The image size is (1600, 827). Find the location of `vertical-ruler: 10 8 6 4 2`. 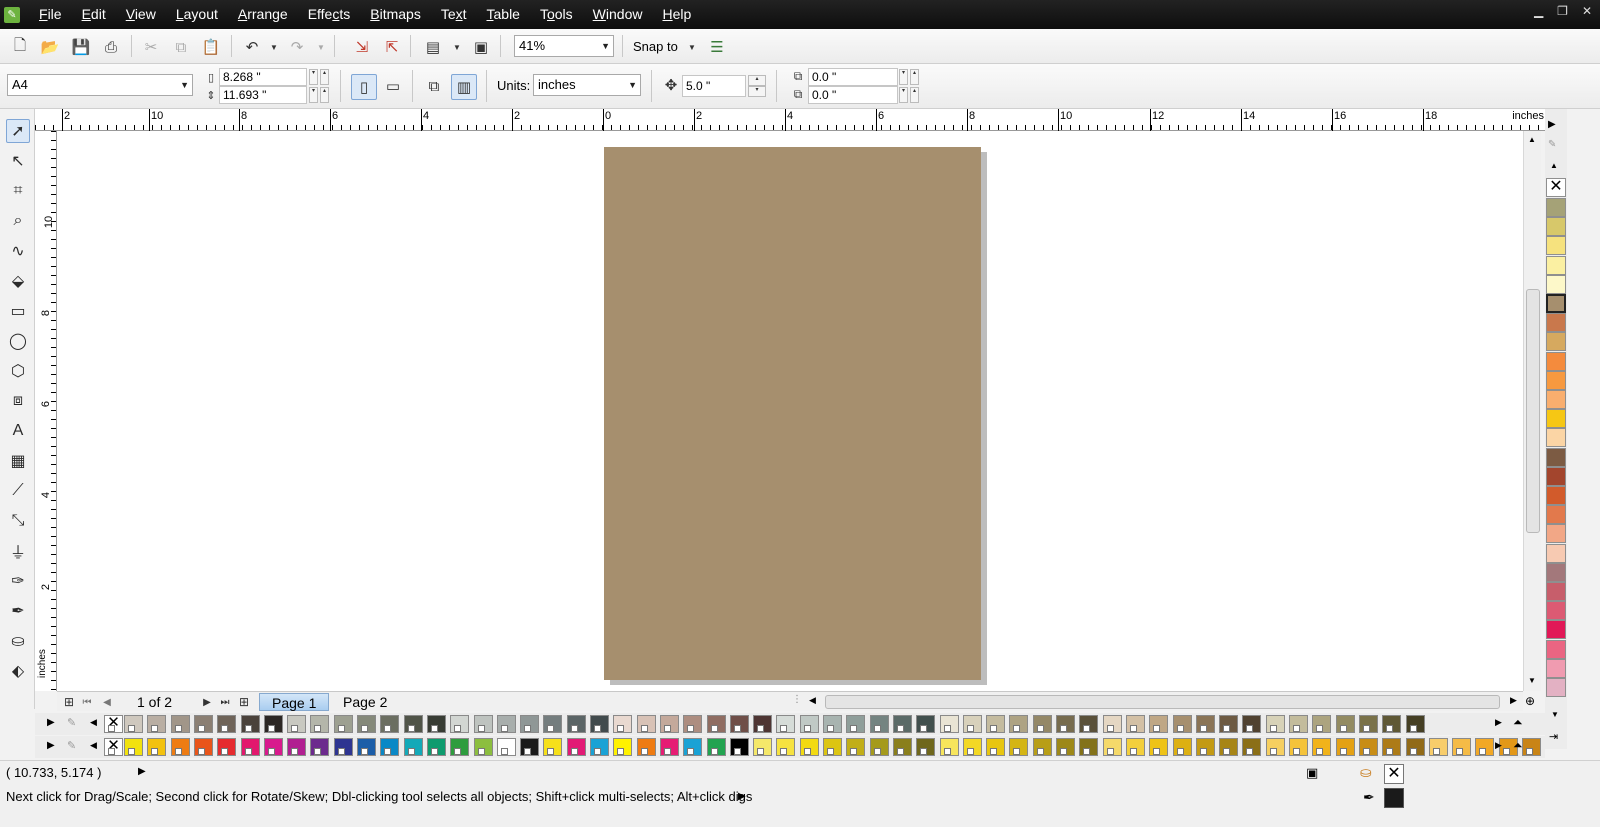

vertical-ruler: 10 8 6 4 2 is located at coordinates (46, 411).